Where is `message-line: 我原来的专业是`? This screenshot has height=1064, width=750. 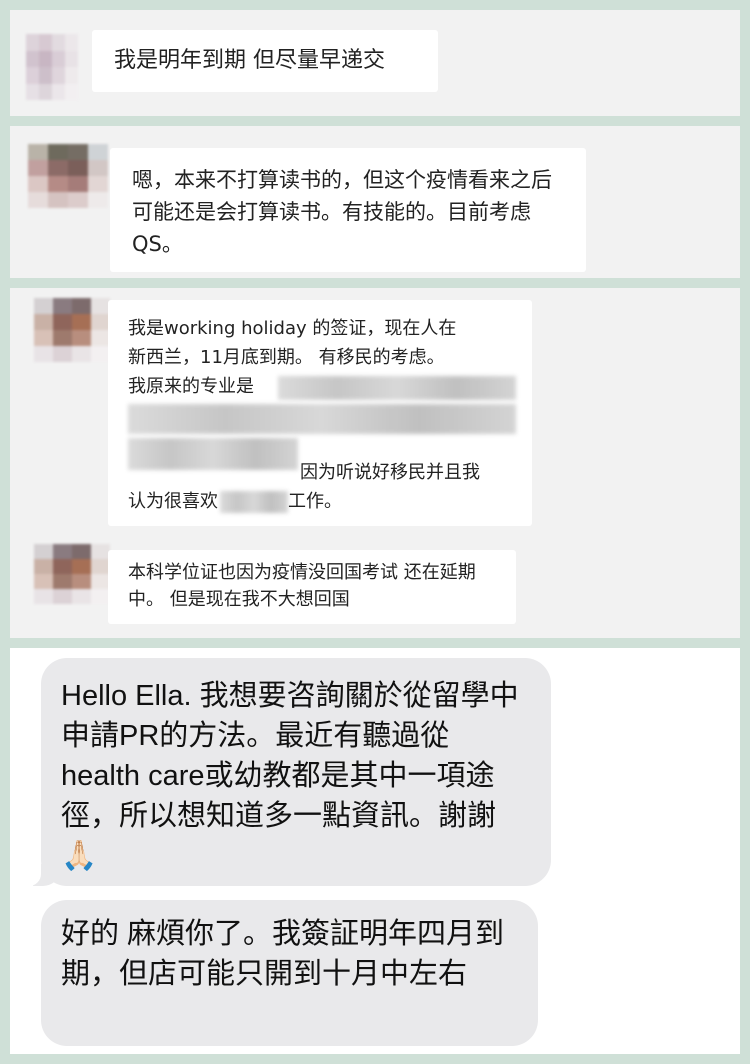
message-line: 我原来的专业是 is located at coordinates (191, 386).